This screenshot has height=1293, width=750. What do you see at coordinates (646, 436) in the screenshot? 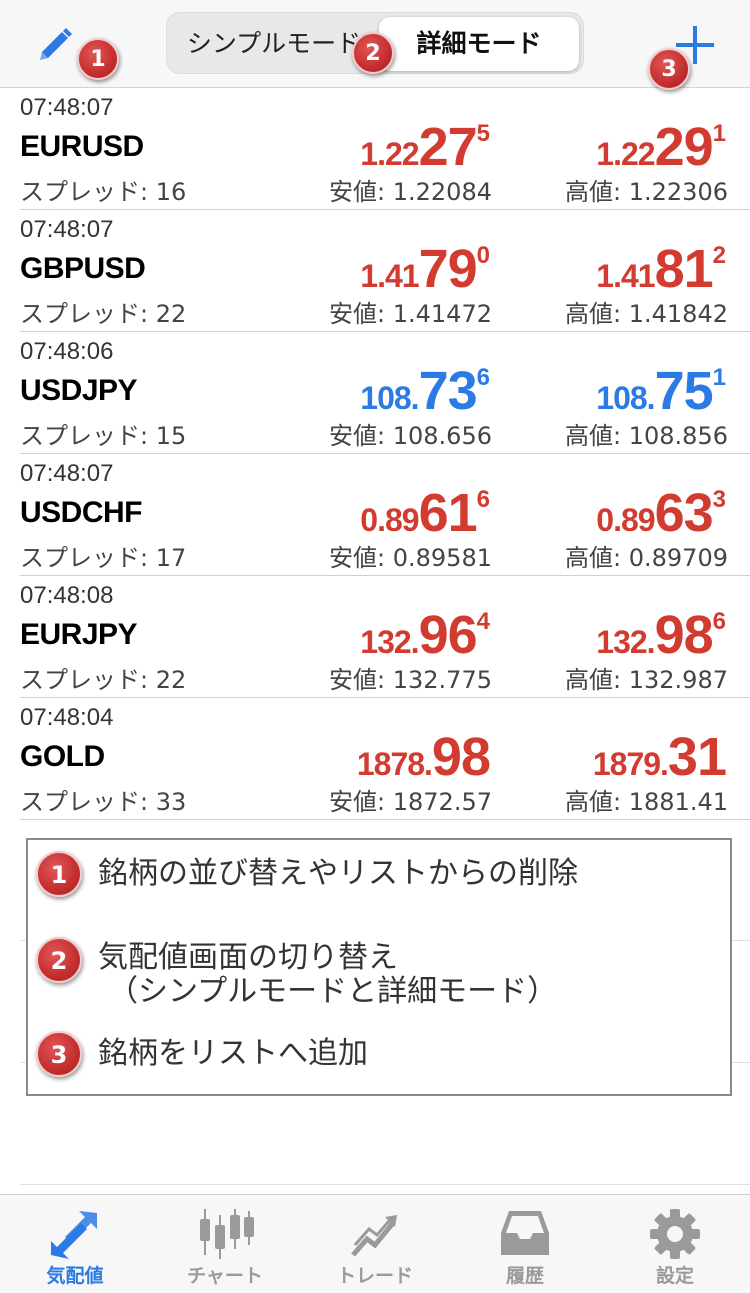
I see `quote-high: 高値: 108.856` at bounding box center [646, 436].